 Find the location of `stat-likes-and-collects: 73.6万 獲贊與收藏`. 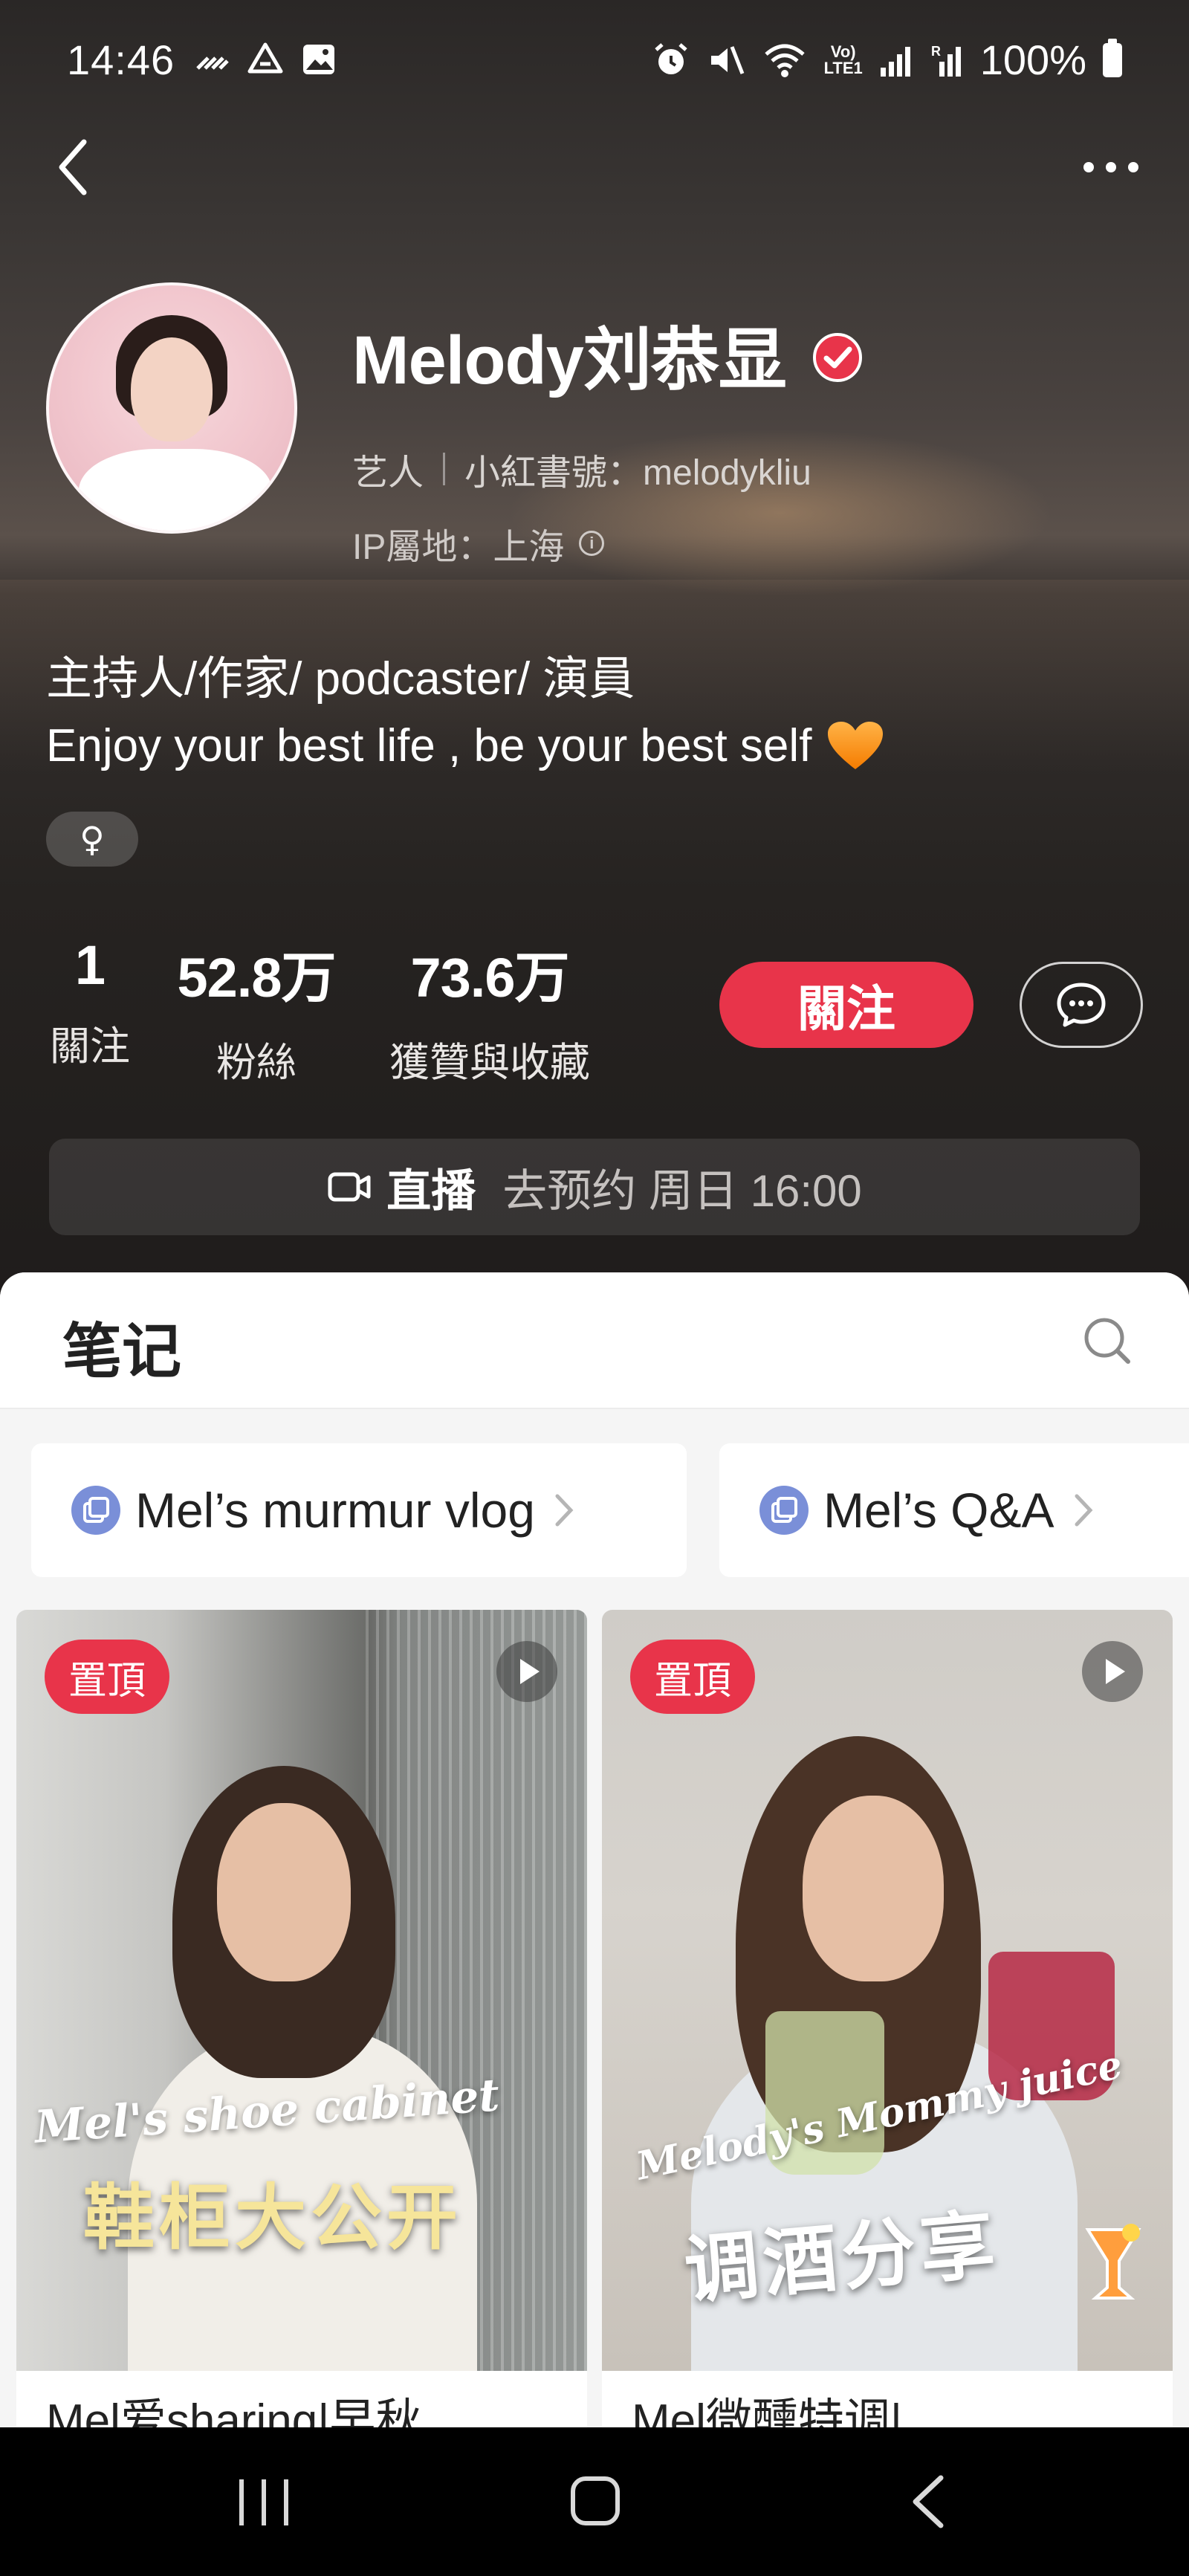

stat-likes-and-collects: 73.6万 獲贊與收藏 is located at coordinates (489, 1011).